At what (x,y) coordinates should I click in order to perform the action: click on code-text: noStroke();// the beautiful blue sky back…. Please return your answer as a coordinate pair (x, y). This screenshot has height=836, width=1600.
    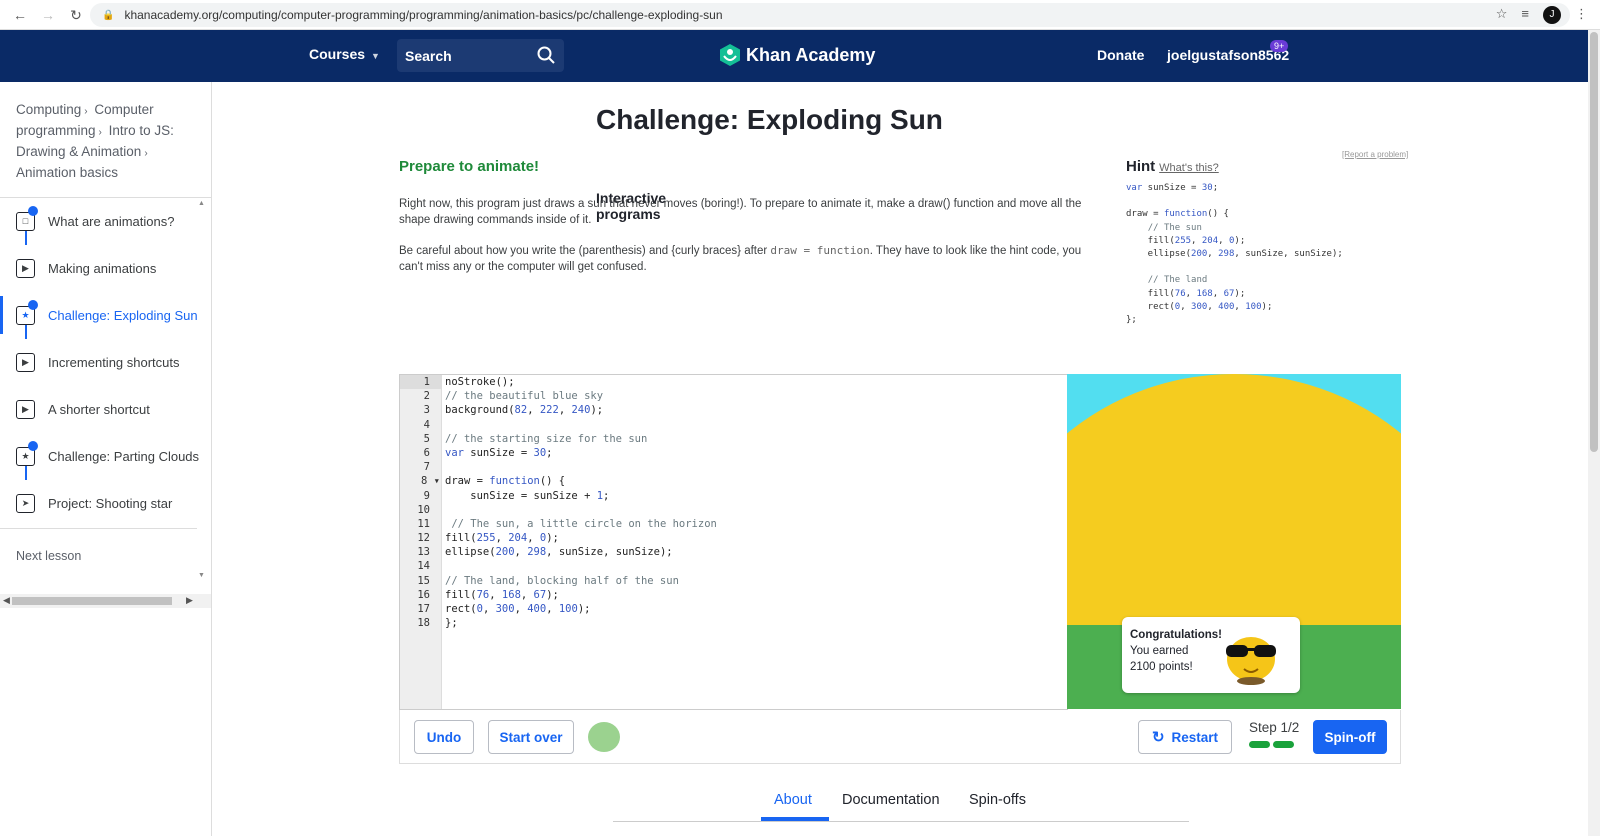
    Looking at the image, I should click on (581, 503).